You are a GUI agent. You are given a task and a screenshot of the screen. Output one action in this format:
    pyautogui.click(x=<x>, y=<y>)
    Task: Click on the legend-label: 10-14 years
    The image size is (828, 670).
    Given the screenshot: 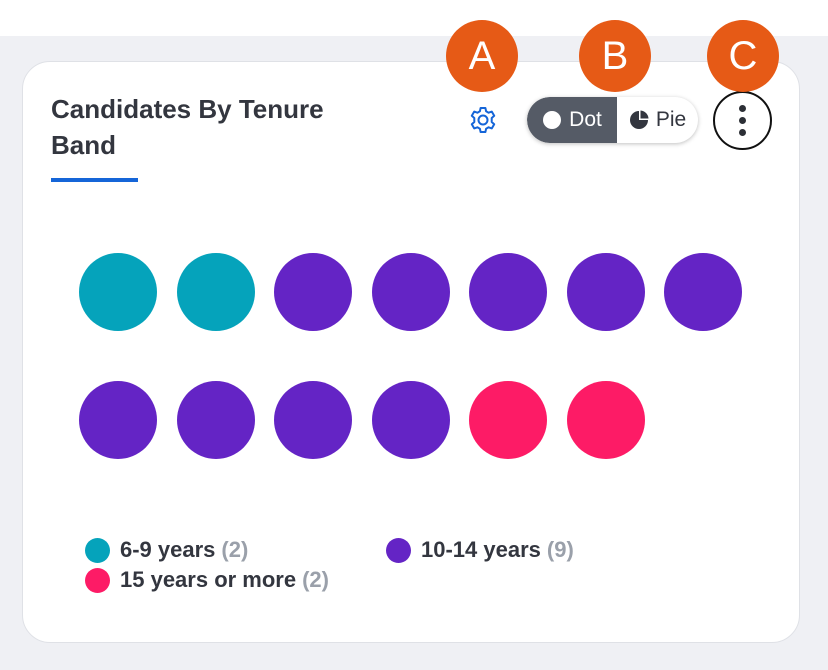 What is the action you would take?
    pyautogui.click(x=481, y=549)
    